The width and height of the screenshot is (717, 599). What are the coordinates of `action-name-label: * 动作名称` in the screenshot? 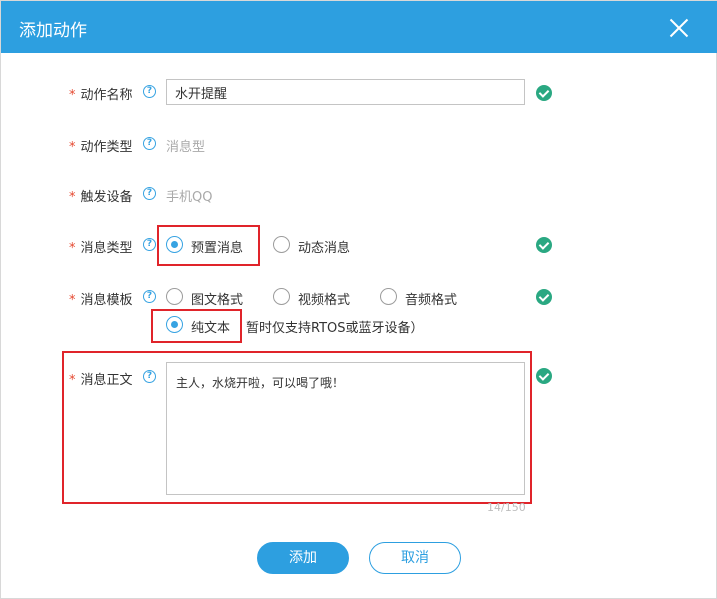 It's located at (101, 93).